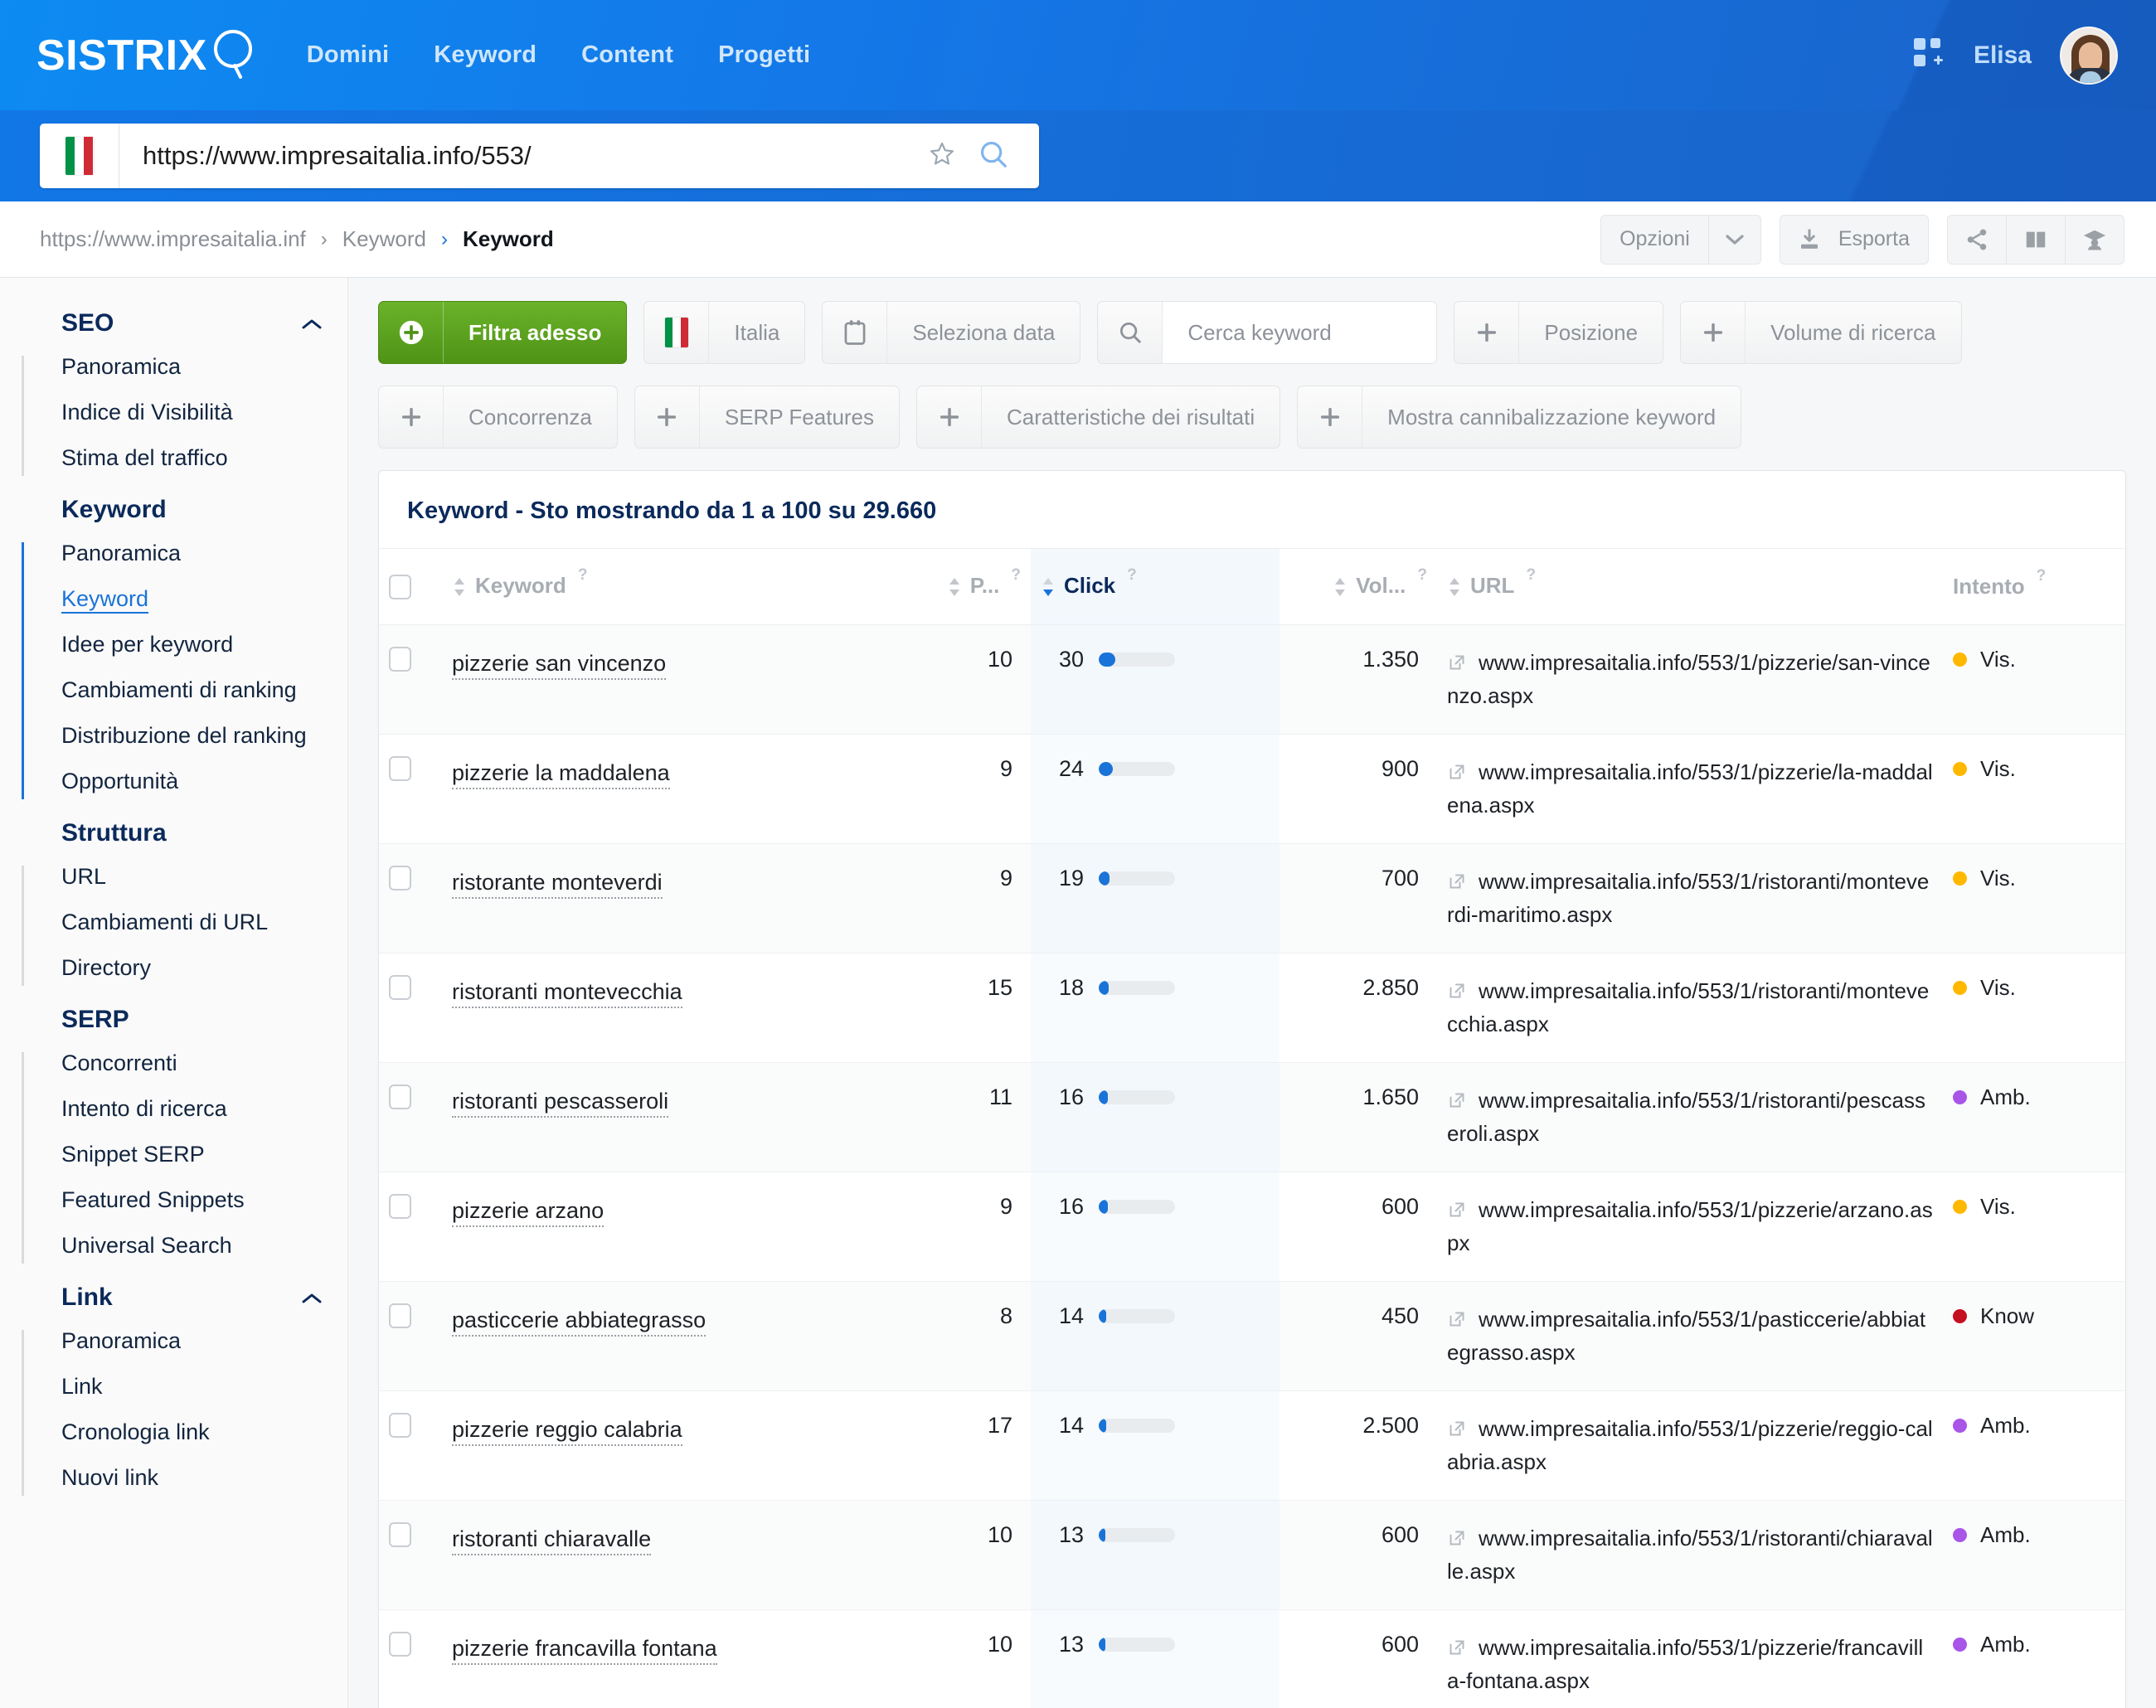 This screenshot has width=2156, height=1708. I want to click on filter-position-button: Posizione, so click(1559, 332).